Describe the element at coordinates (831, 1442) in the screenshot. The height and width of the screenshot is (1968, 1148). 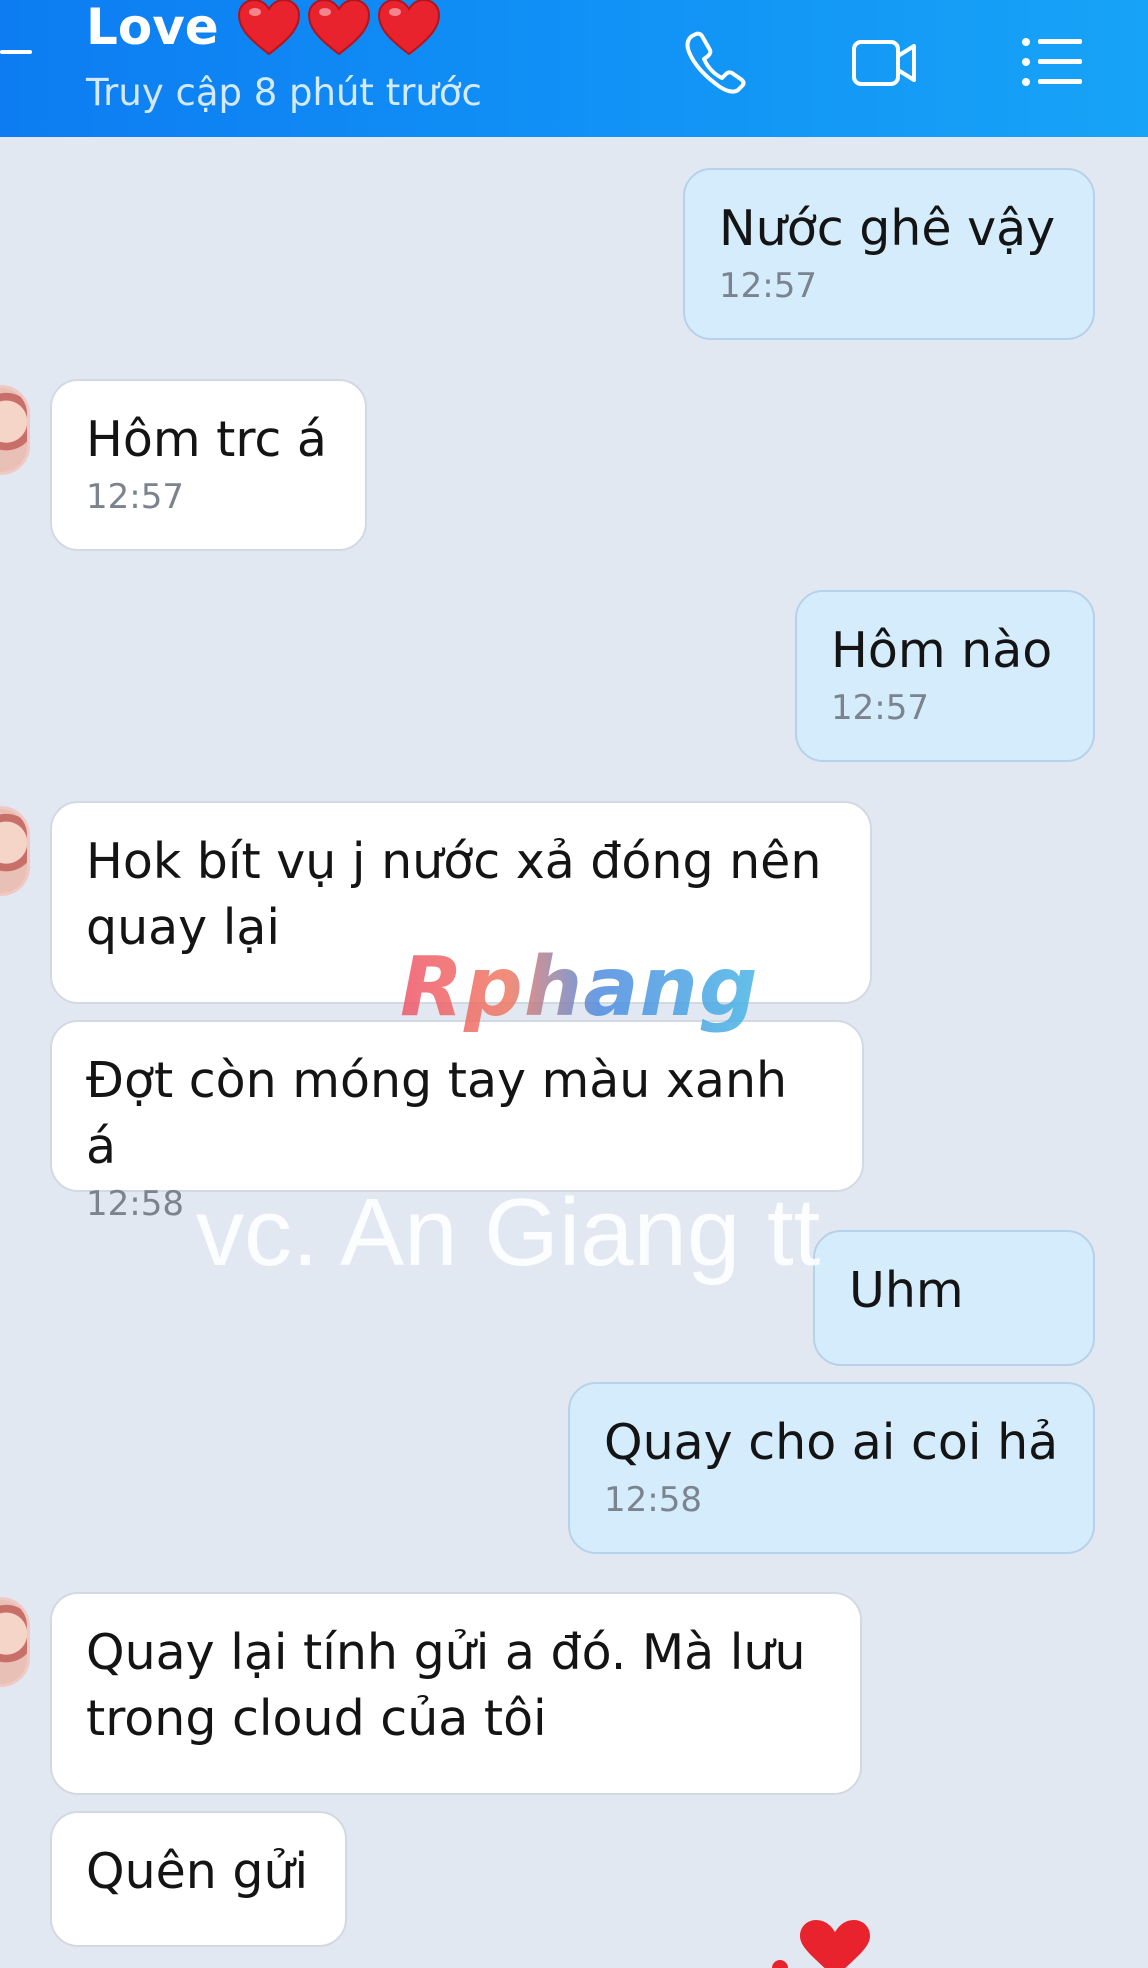
I see `message-text: Quay cho ai coi hả` at that location.